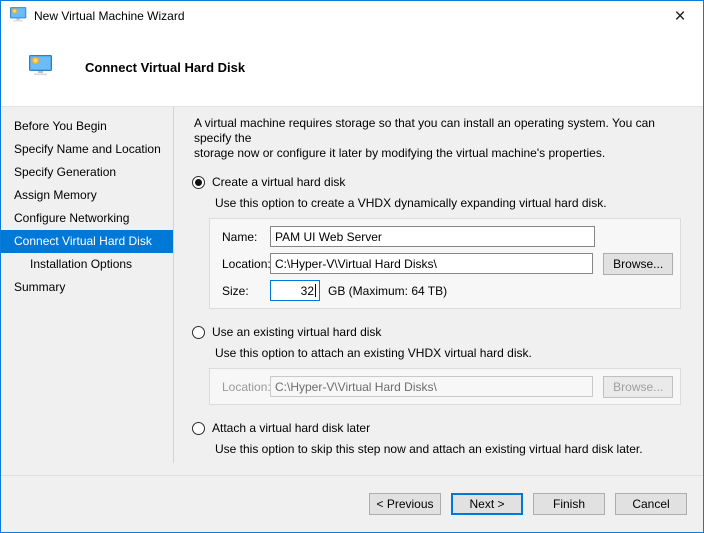 The image size is (704, 533). I want to click on sidebar-item-connect-virtual-hard-disk: Connect Virtual Hard Disk, so click(87, 241).